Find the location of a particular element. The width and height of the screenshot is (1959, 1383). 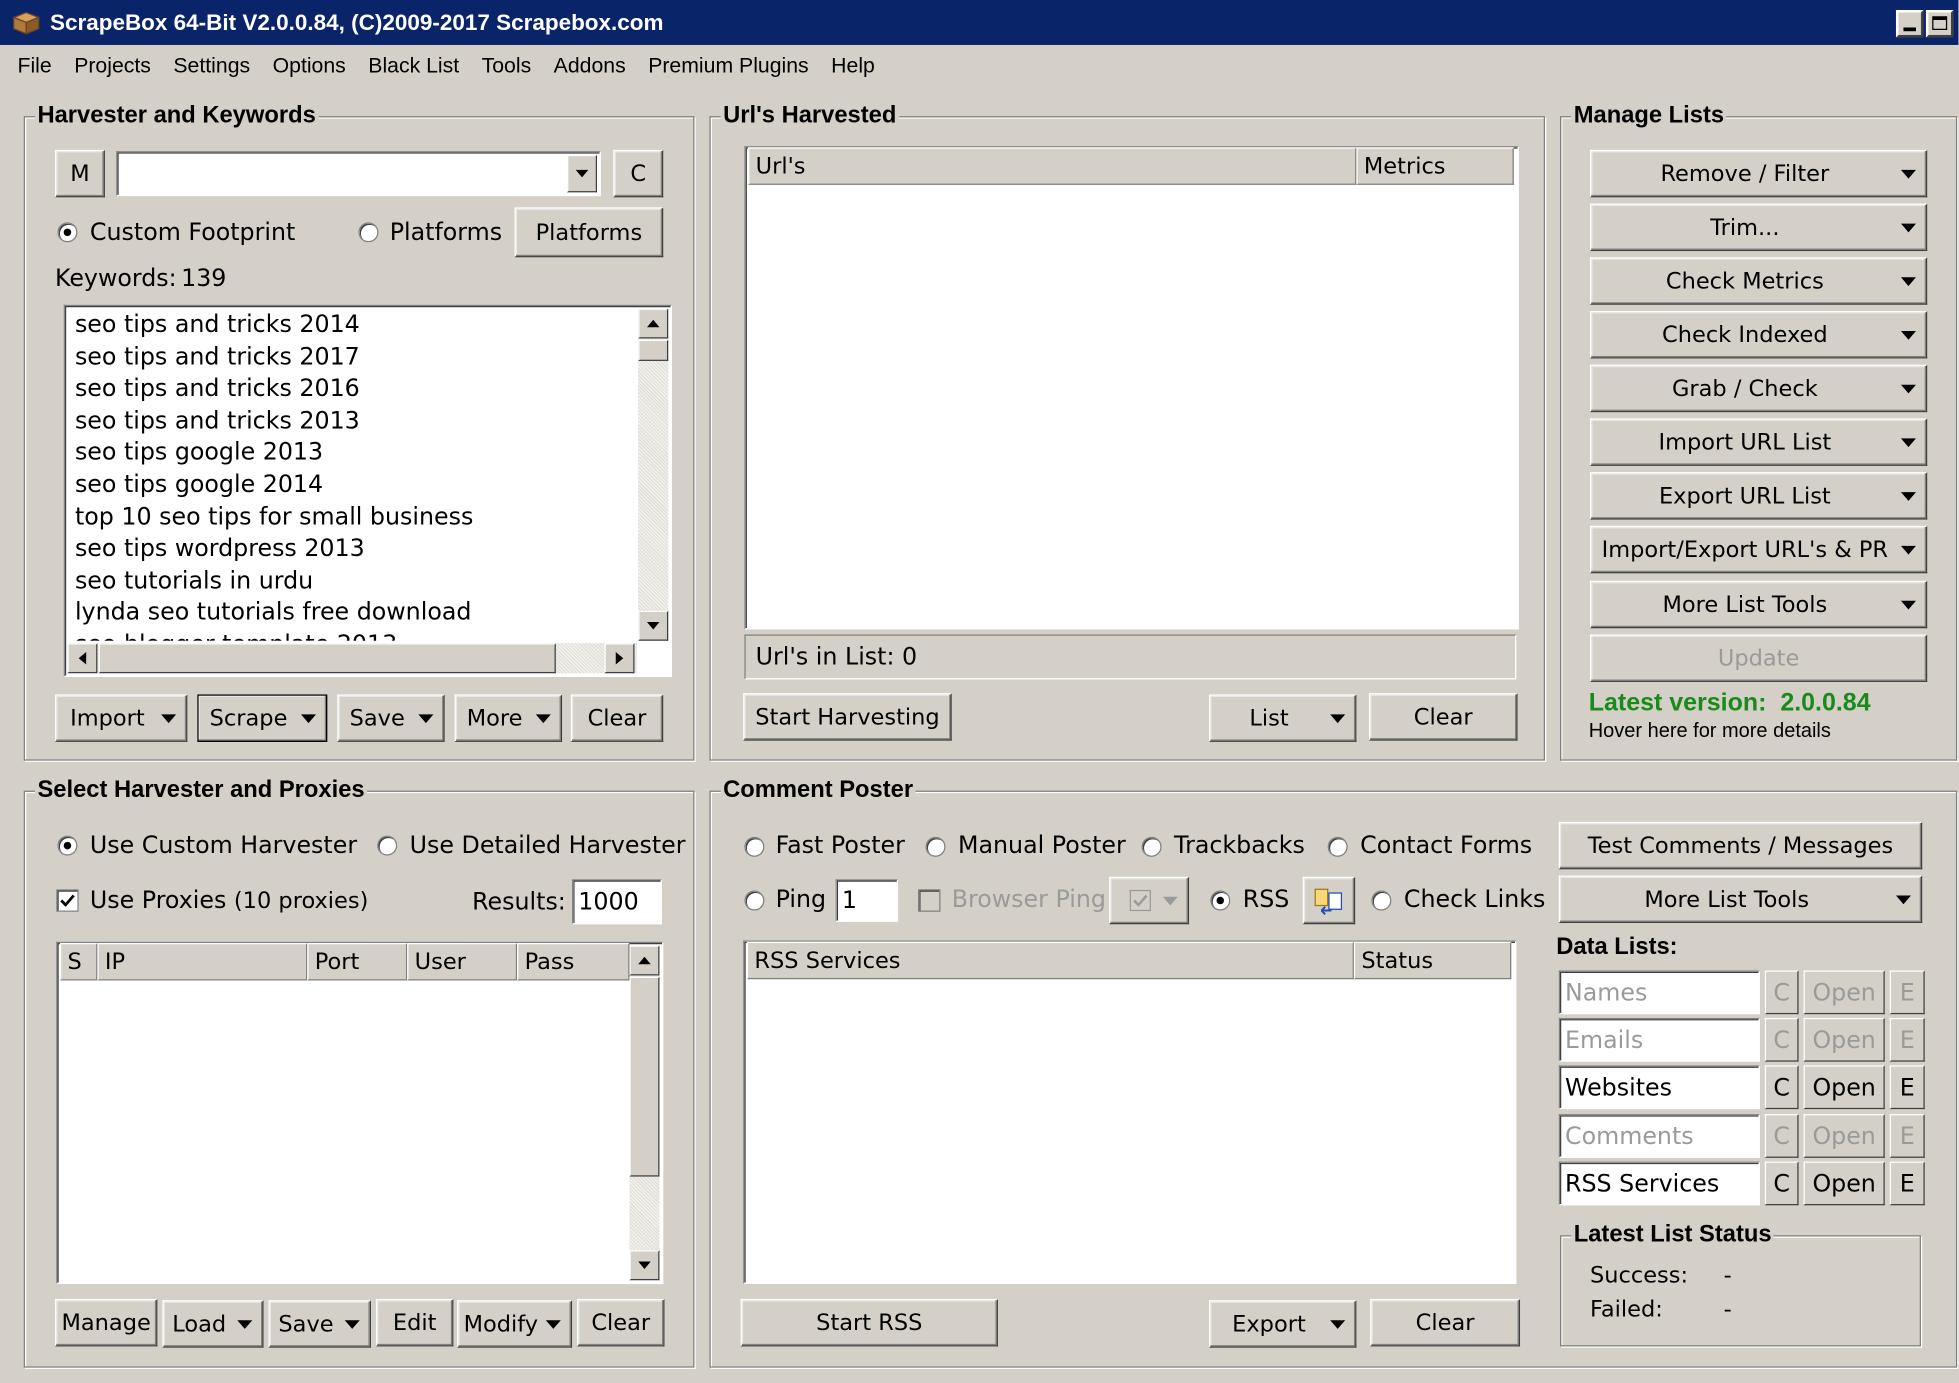

hscroll-thumb is located at coordinates (327, 658).